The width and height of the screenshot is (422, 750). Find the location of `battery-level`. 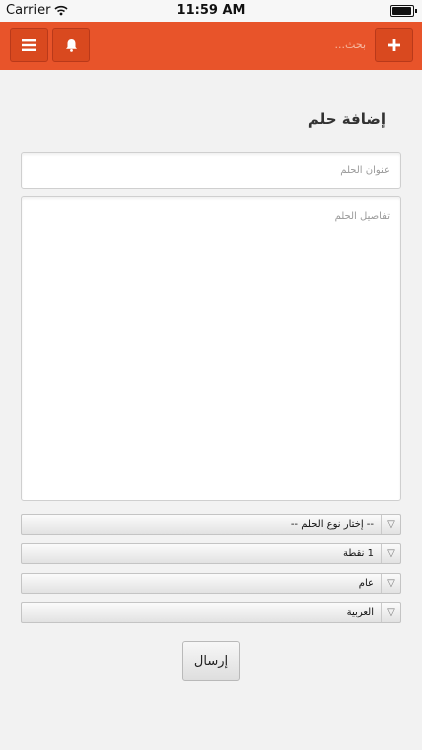

battery-level is located at coordinates (401, 11).